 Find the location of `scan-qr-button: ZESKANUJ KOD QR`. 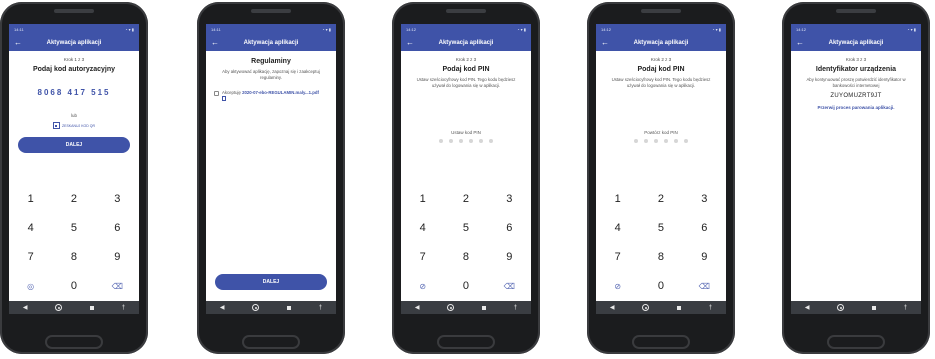

scan-qr-button: ZESKANUJ KOD QR is located at coordinates (74, 125).